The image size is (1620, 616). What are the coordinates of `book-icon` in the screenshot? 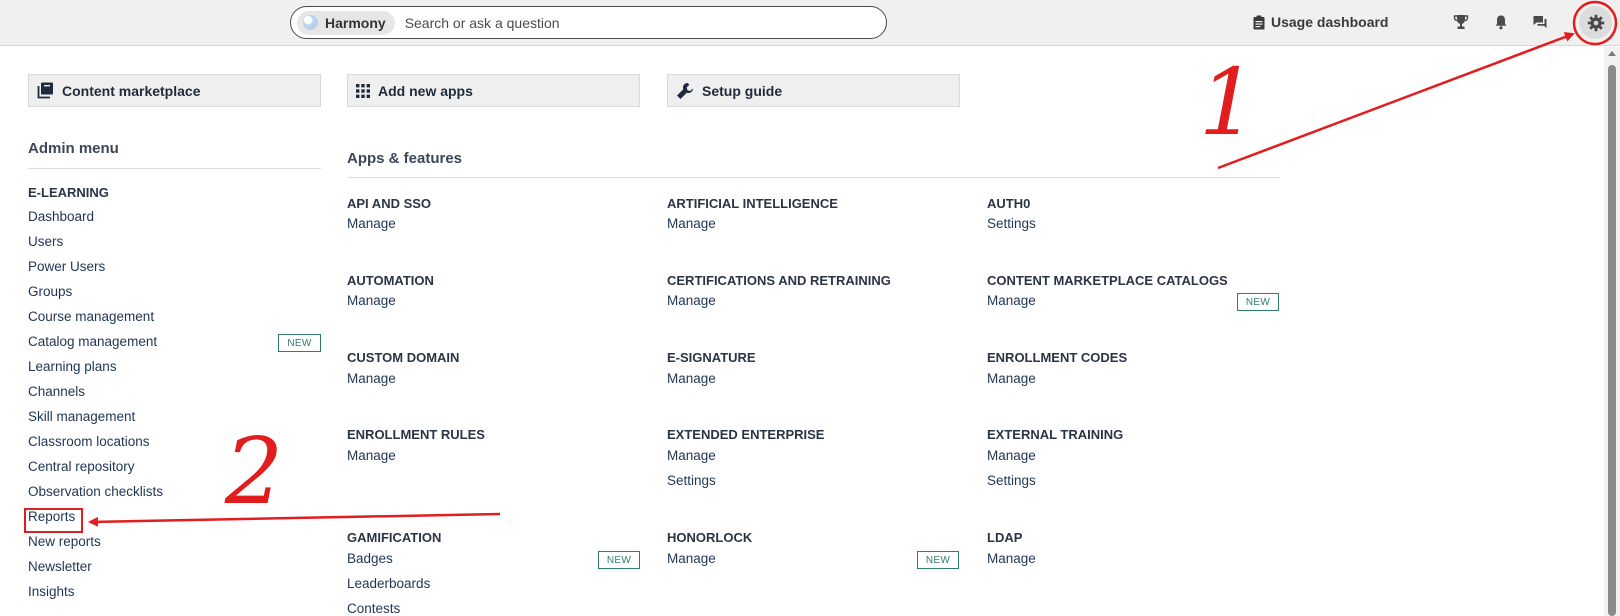 It's located at (45, 90).